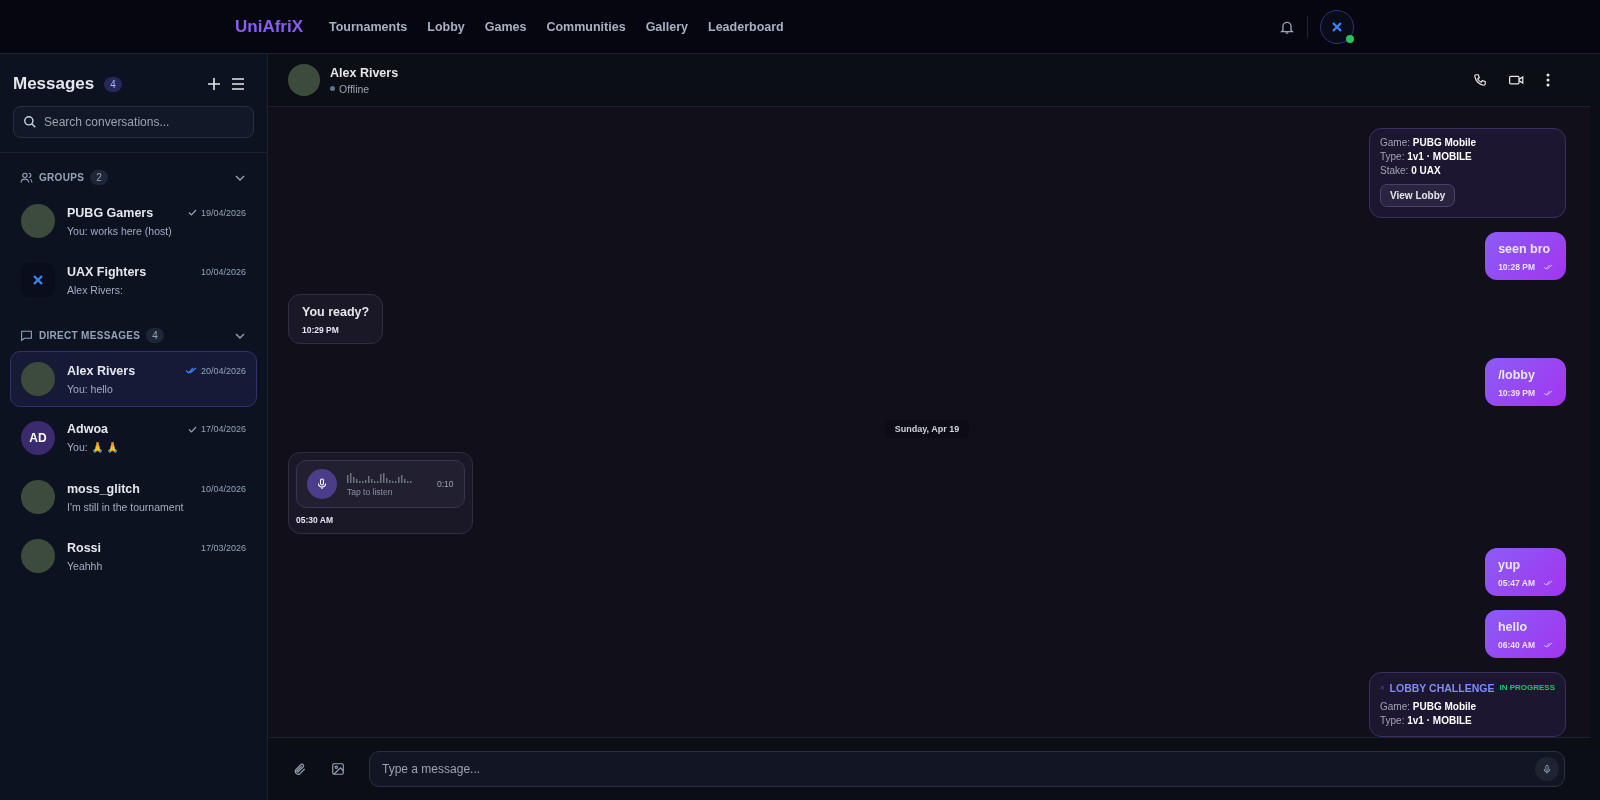 Image resolution: width=1600 pixels, height=800 pixels. Describe the element at coordinates (667, 26) in the screenshot. I see `nav-link: Gallery` at that location.